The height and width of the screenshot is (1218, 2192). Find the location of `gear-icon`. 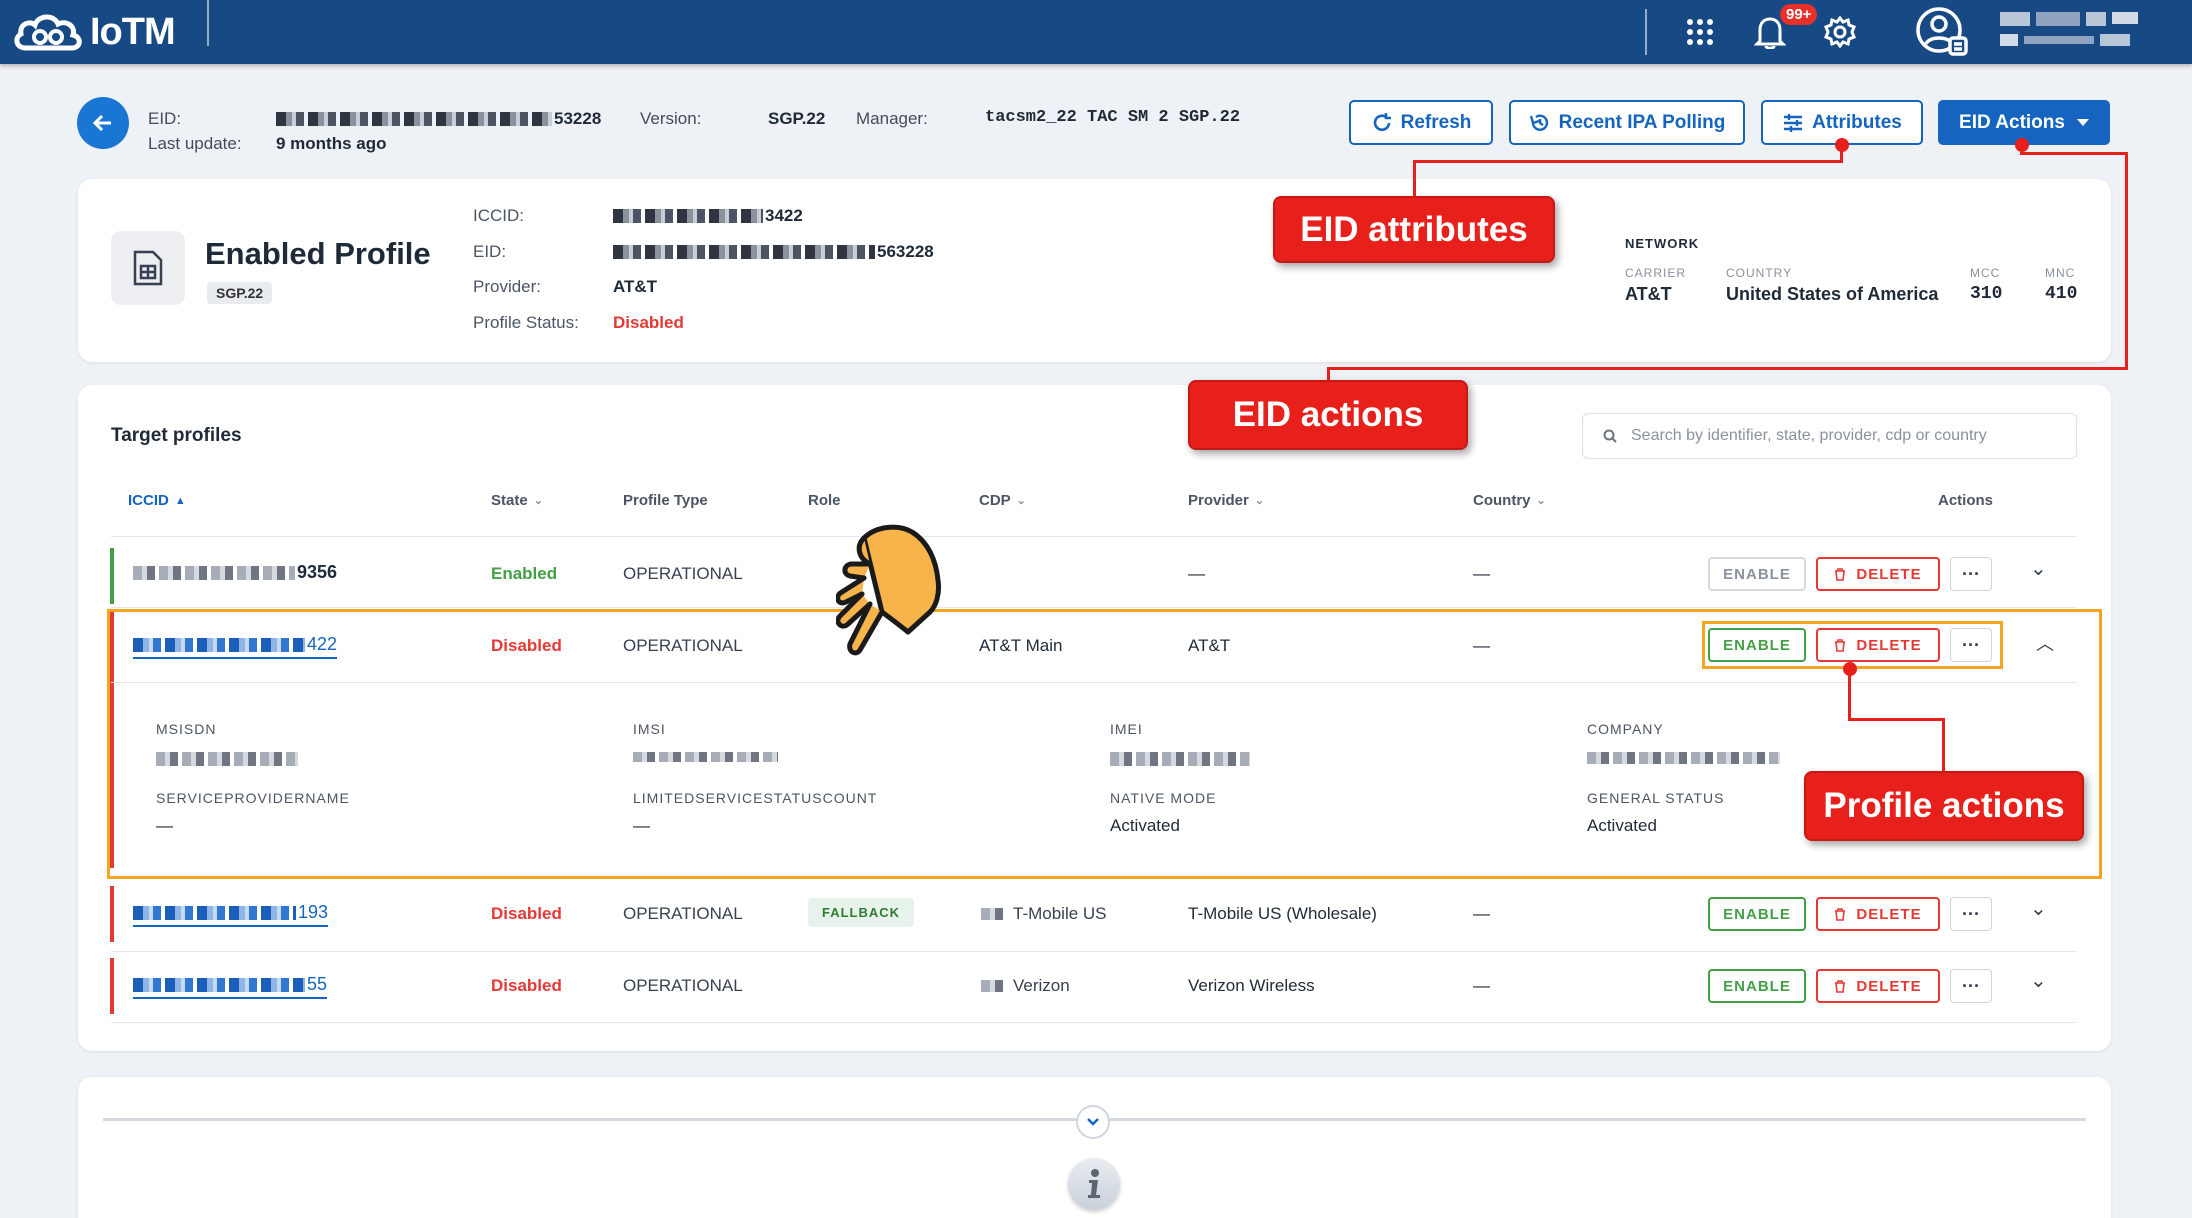

gear-icon is located at coordinates (1840, 32).